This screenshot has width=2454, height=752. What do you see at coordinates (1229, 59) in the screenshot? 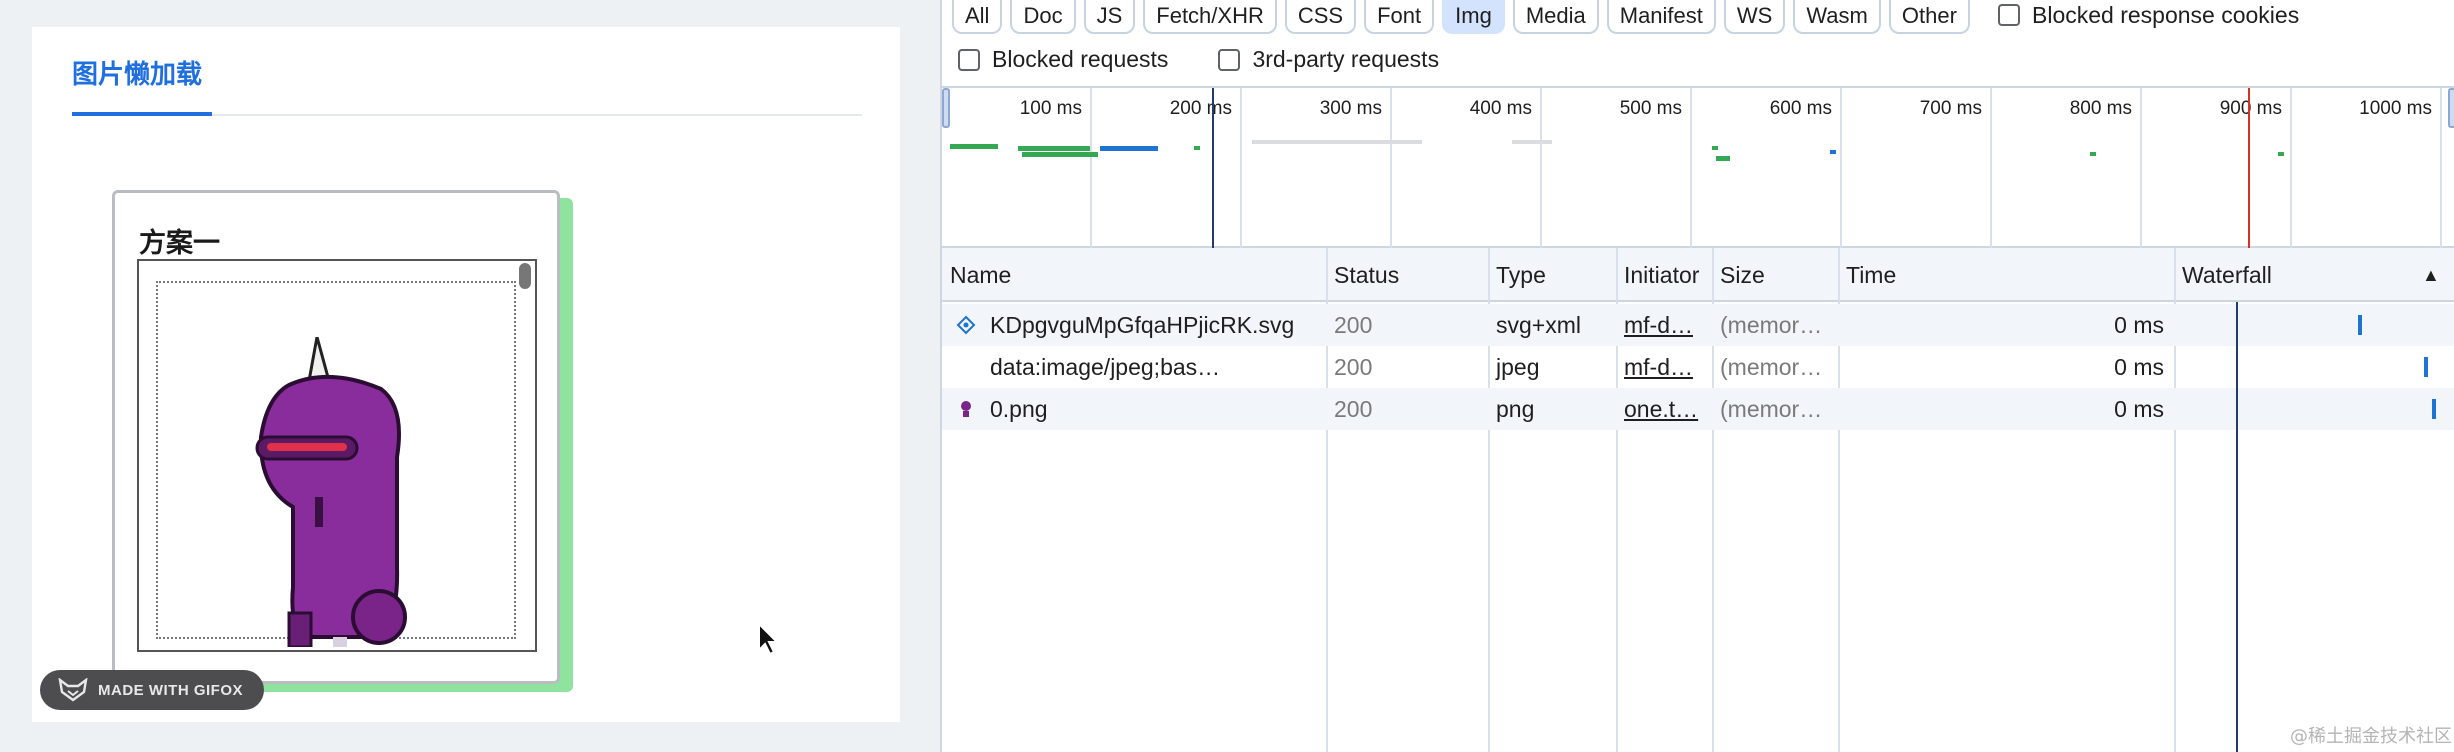
I see `third-party-requests-checkbox` at bounding box center [1229, 59].